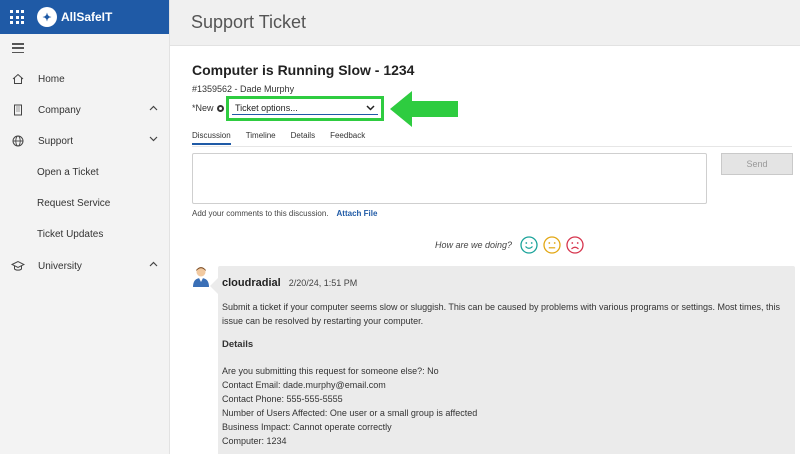 This screenshot has height=454, width=800. Describe the element at coordinates (74, 203) in the screenshot. I see `sidebar-item-label: Request Service` at that location.